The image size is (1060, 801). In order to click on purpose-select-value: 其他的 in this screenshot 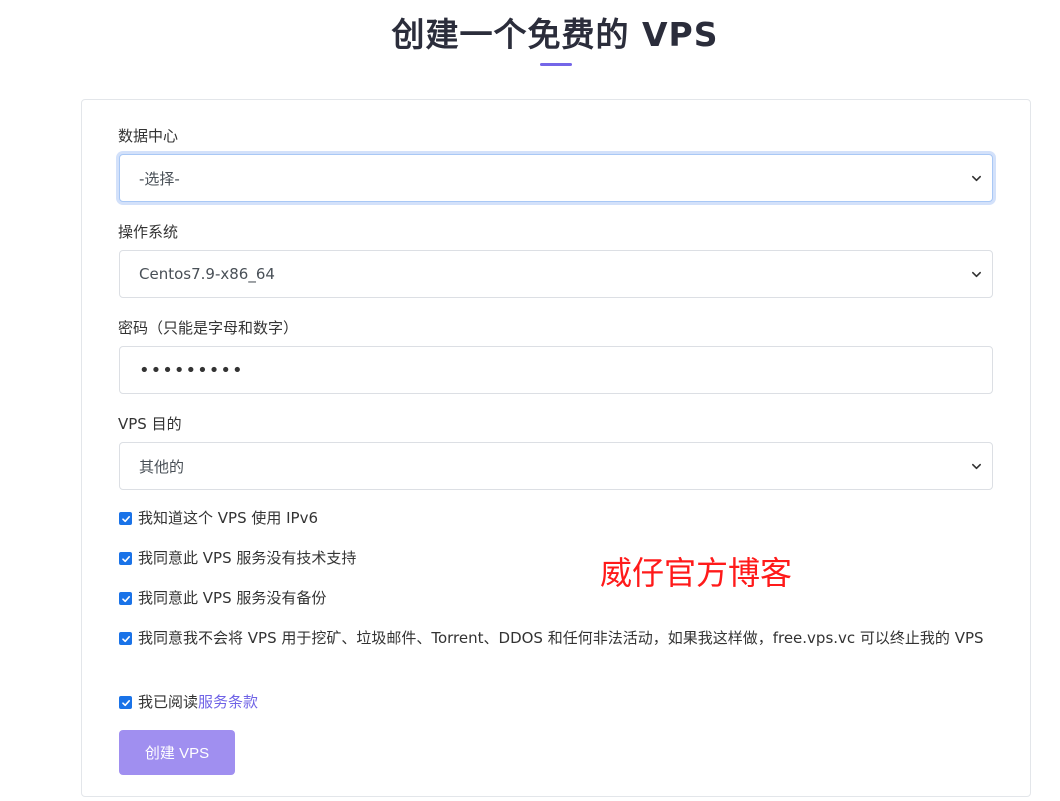, I will do `click(162, 466)`.